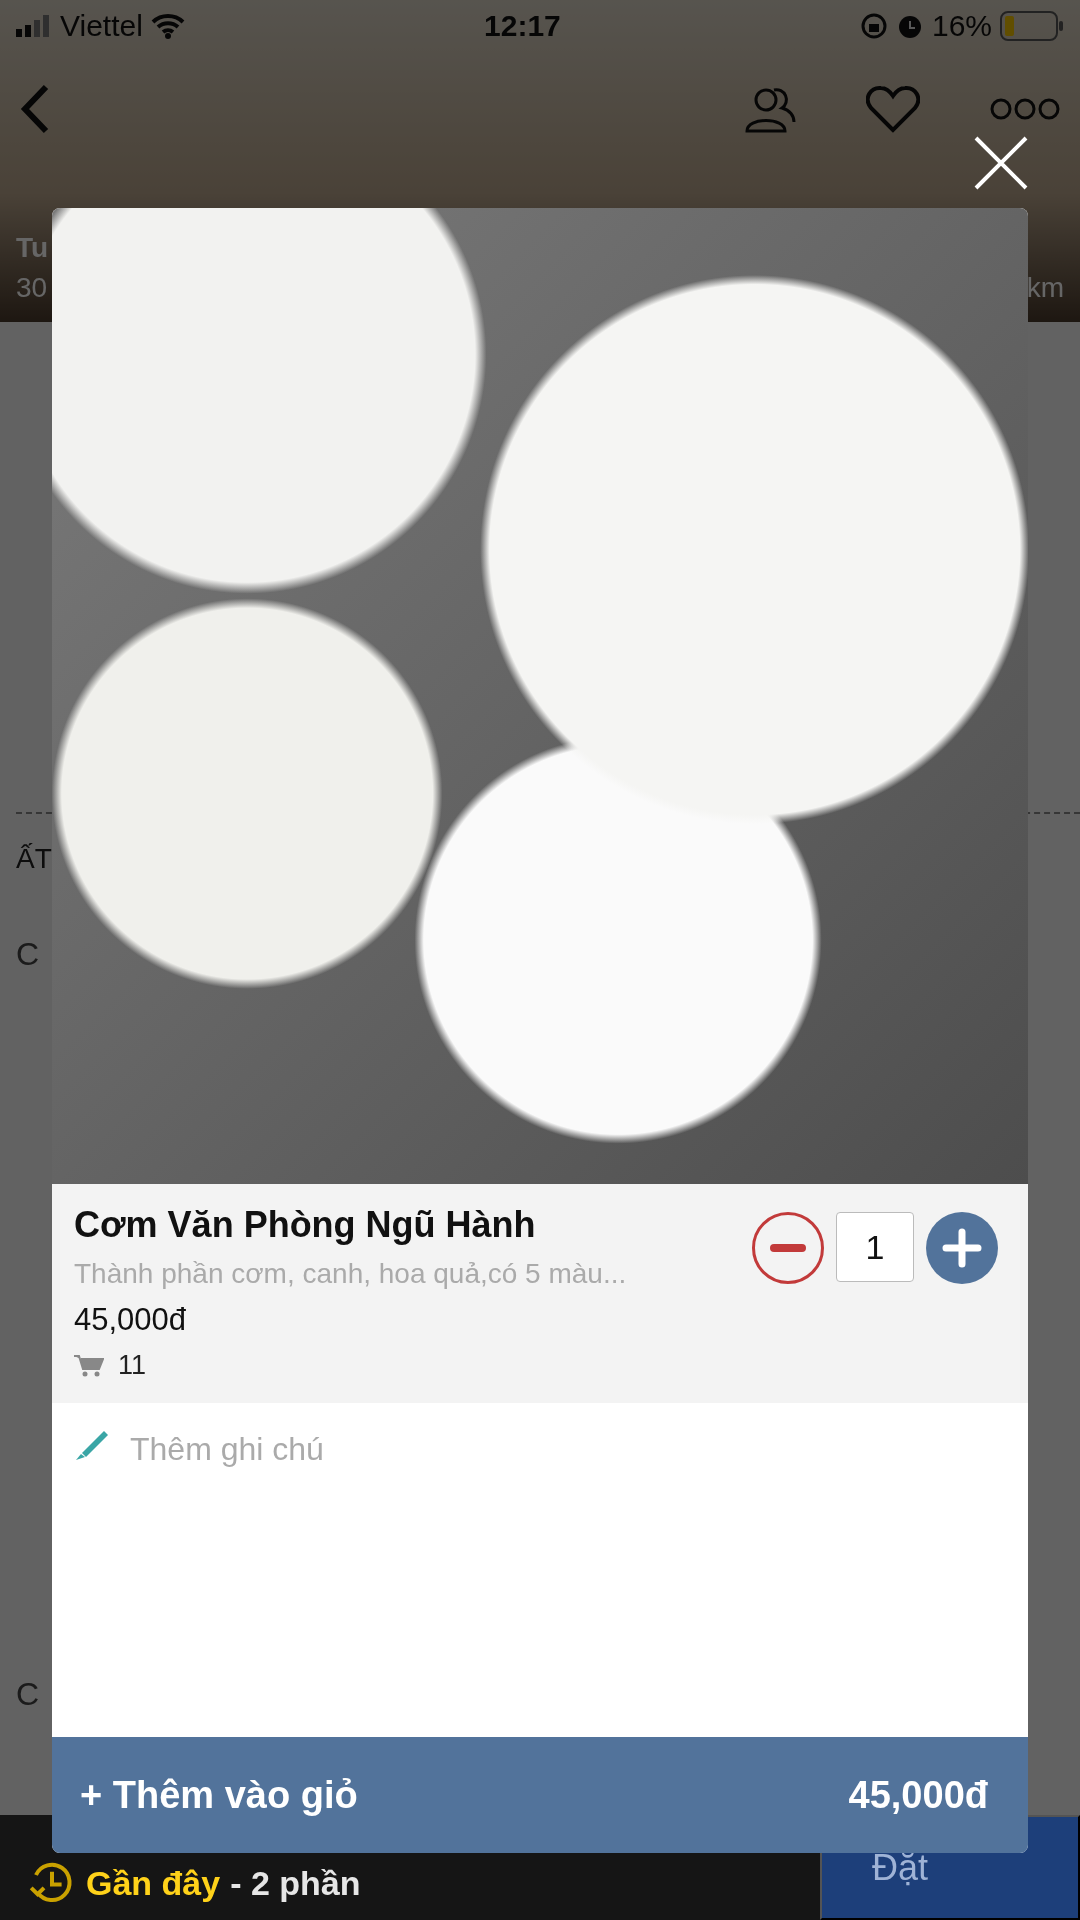 The height and width of the screenshot is (1920, 1080). I want to click on sold-count: 11, so click(132, 1365).